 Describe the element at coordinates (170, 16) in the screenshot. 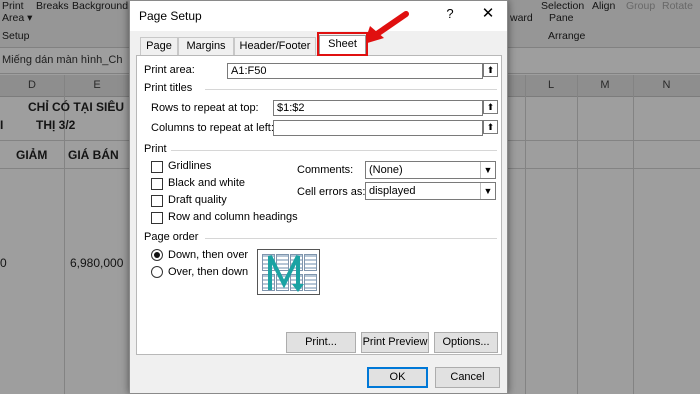

I see `dialog-title: Page Setup` at that location.